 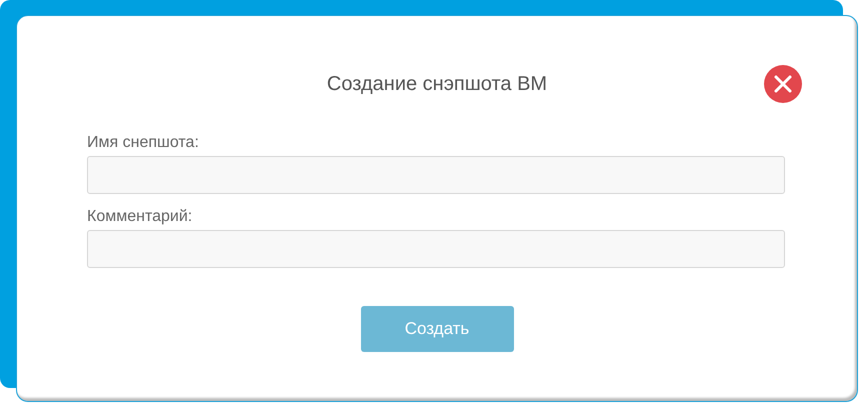 What do you see at coordinates (140, 217) in the screenshot?
I see `field-label: Комментарий:` at bounding box center [140, 217].